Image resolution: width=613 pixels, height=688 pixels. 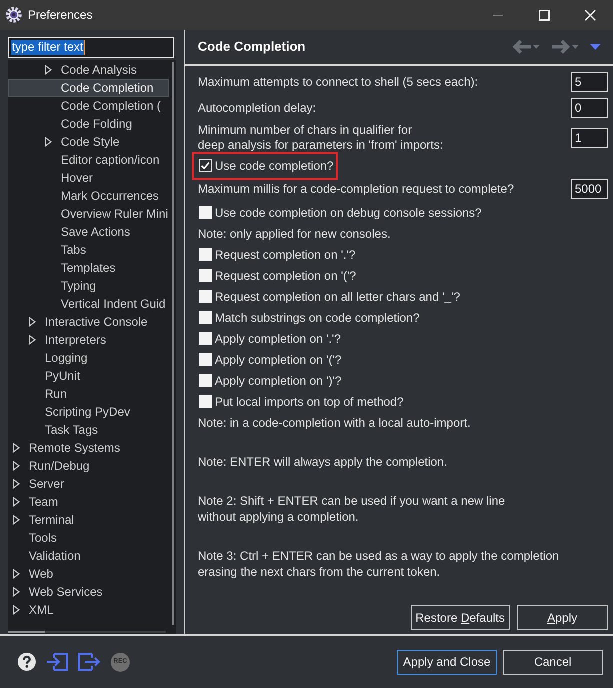 What do you see at coordinates (88, 250) in the screenshot?
I see `tree-item: Tabs` at bounding box center [88, 250].